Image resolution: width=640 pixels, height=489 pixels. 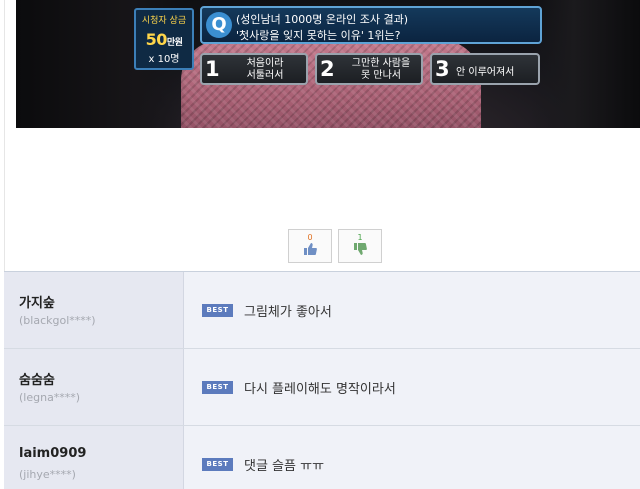 What do you see at coordinates (585, 64) in the screenshot?
I see `tv-right-shadow` at bounding box center [585, 64].